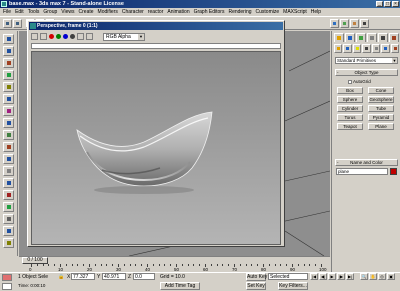 Image resolution: width=400 pixels, height=291 pixels. I want to click on menu-file: File, so click(7, 12).